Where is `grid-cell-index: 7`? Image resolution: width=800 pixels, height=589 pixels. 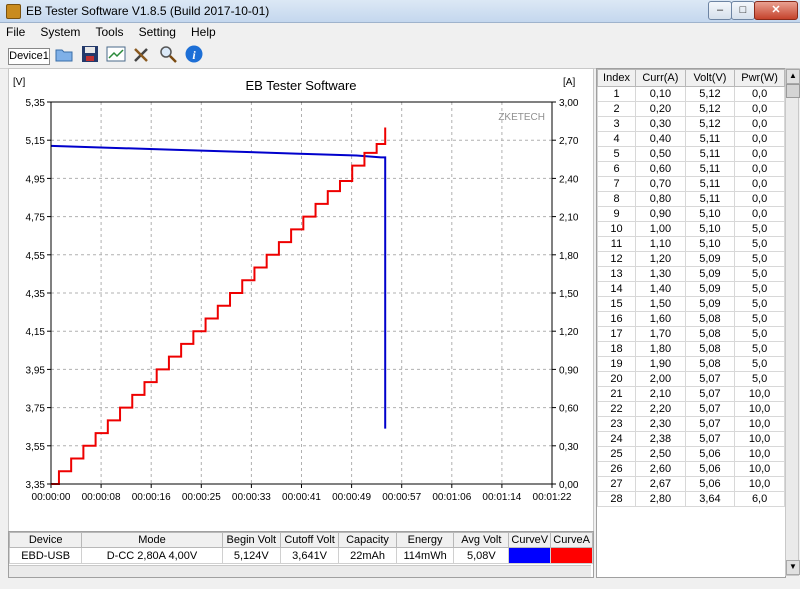
grid-cell-index: 7 is located at coordinates (617, 184).